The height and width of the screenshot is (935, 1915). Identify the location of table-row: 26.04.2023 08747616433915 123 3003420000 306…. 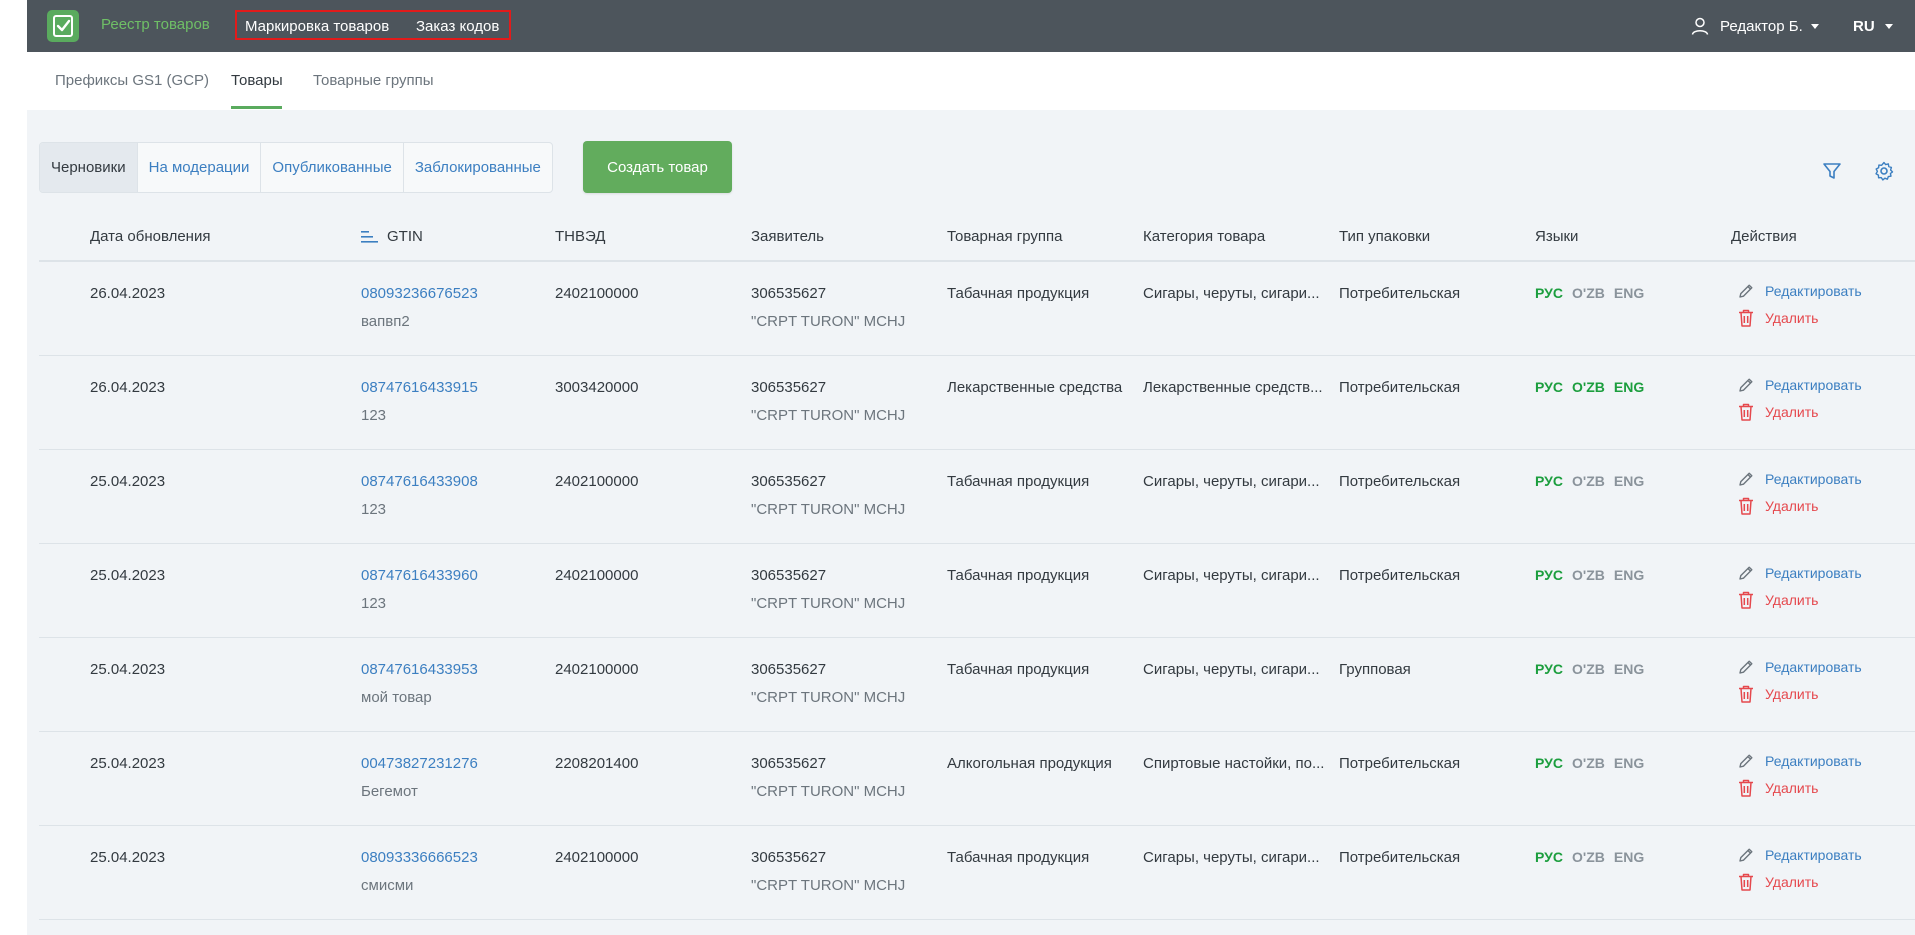
(977, 403).